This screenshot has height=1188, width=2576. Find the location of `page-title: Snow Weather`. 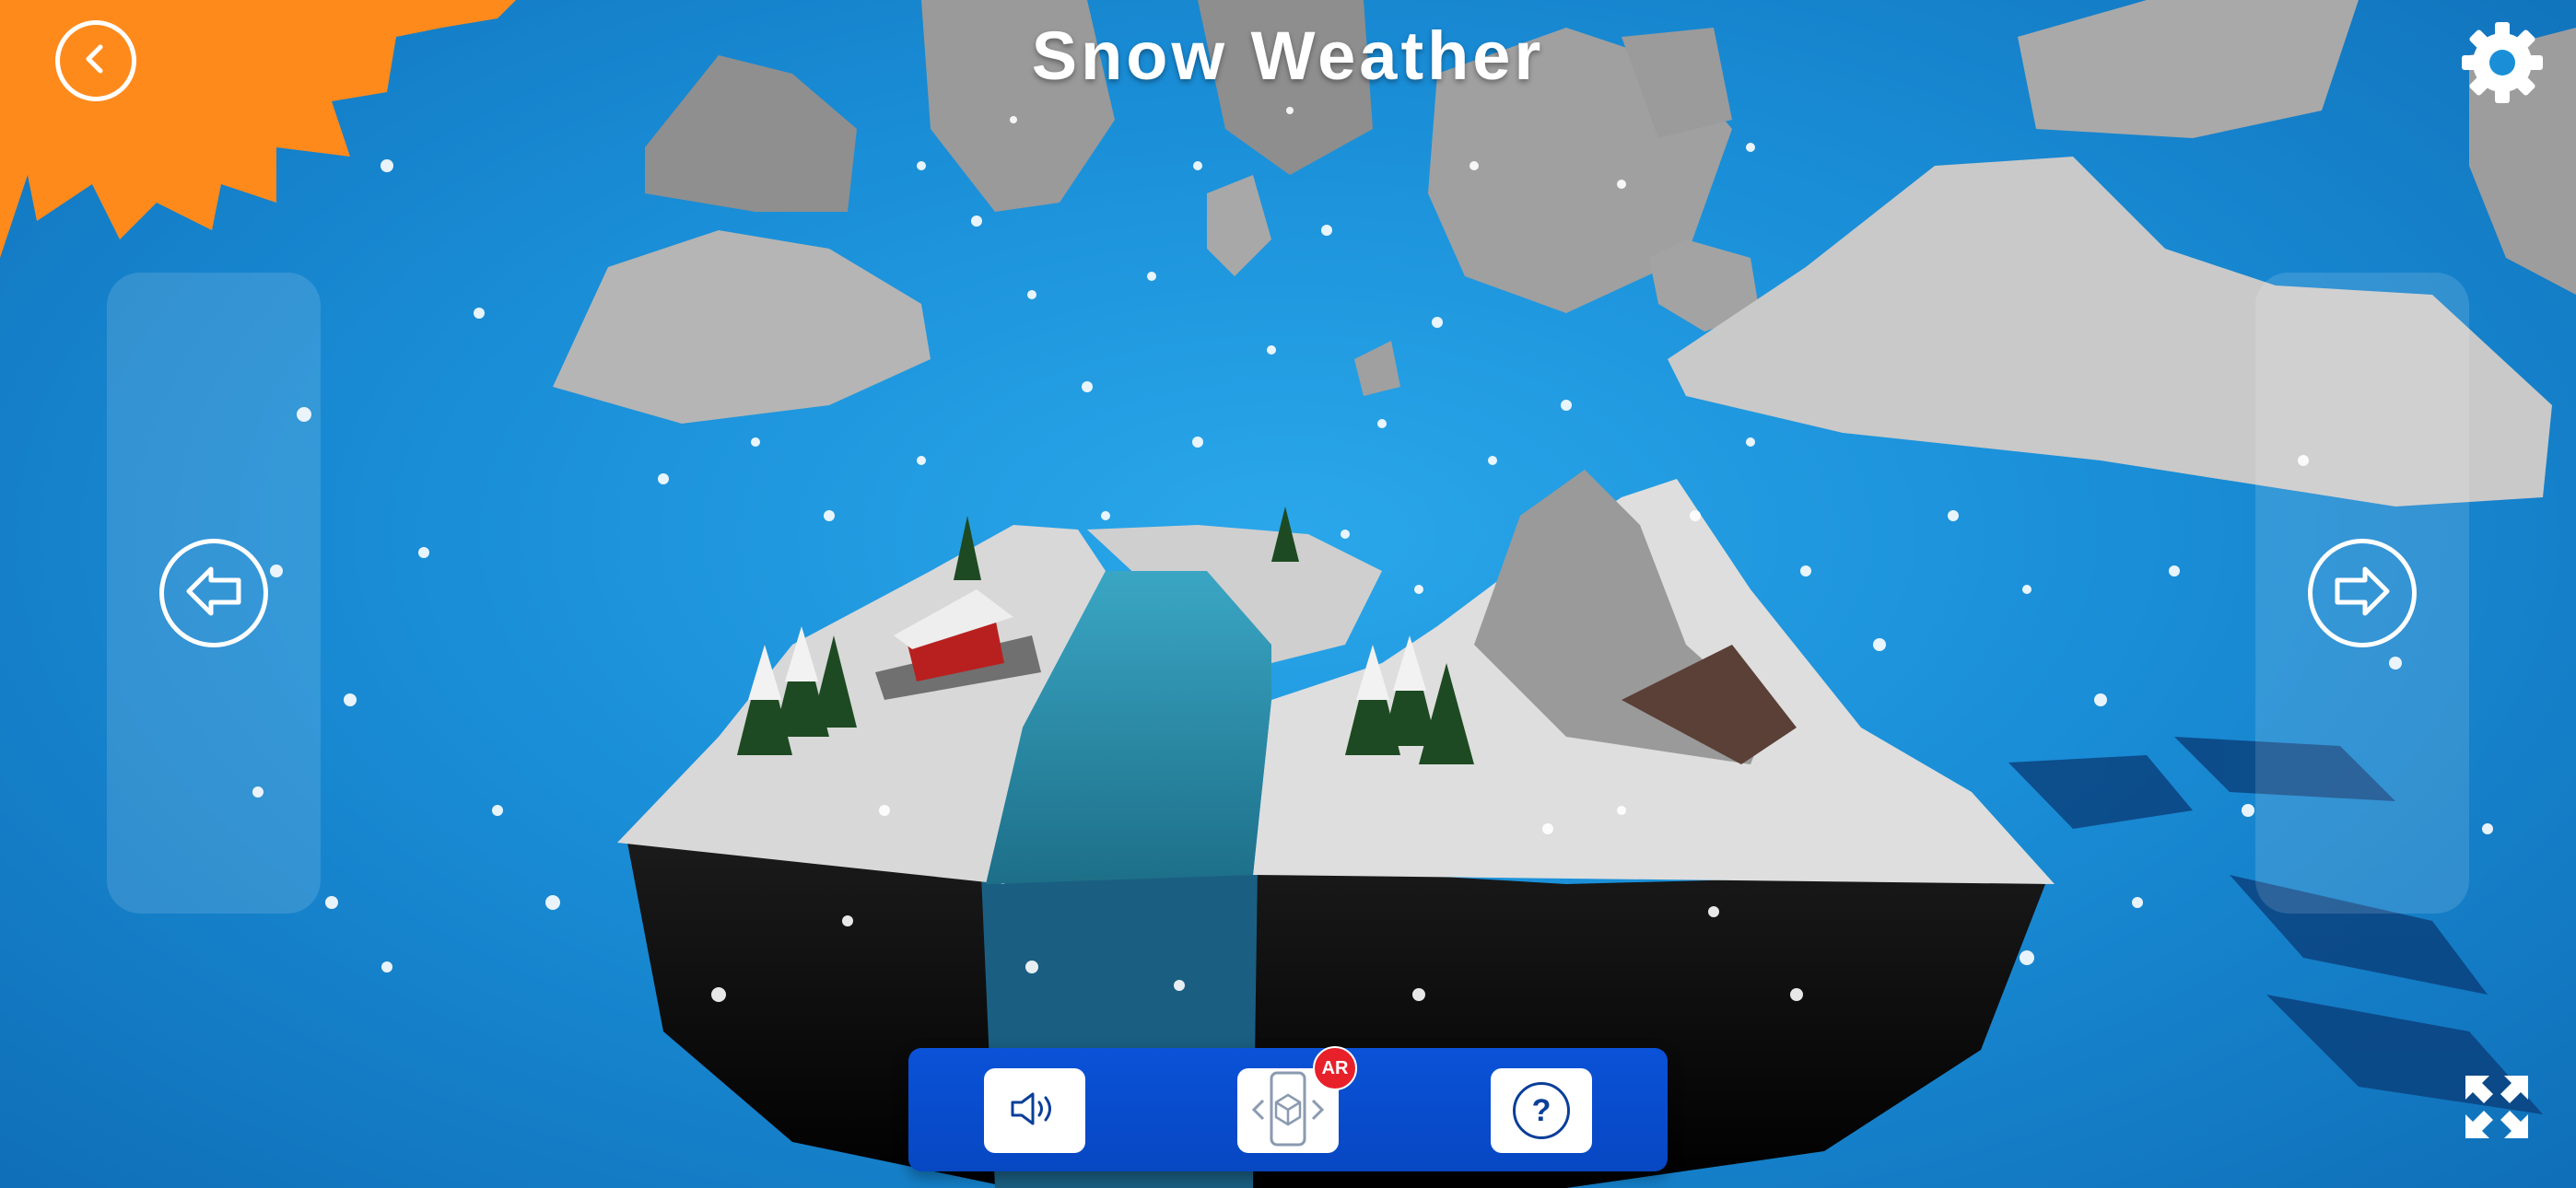

page-title: Snow Weather is located at coordinates (1288, 55).